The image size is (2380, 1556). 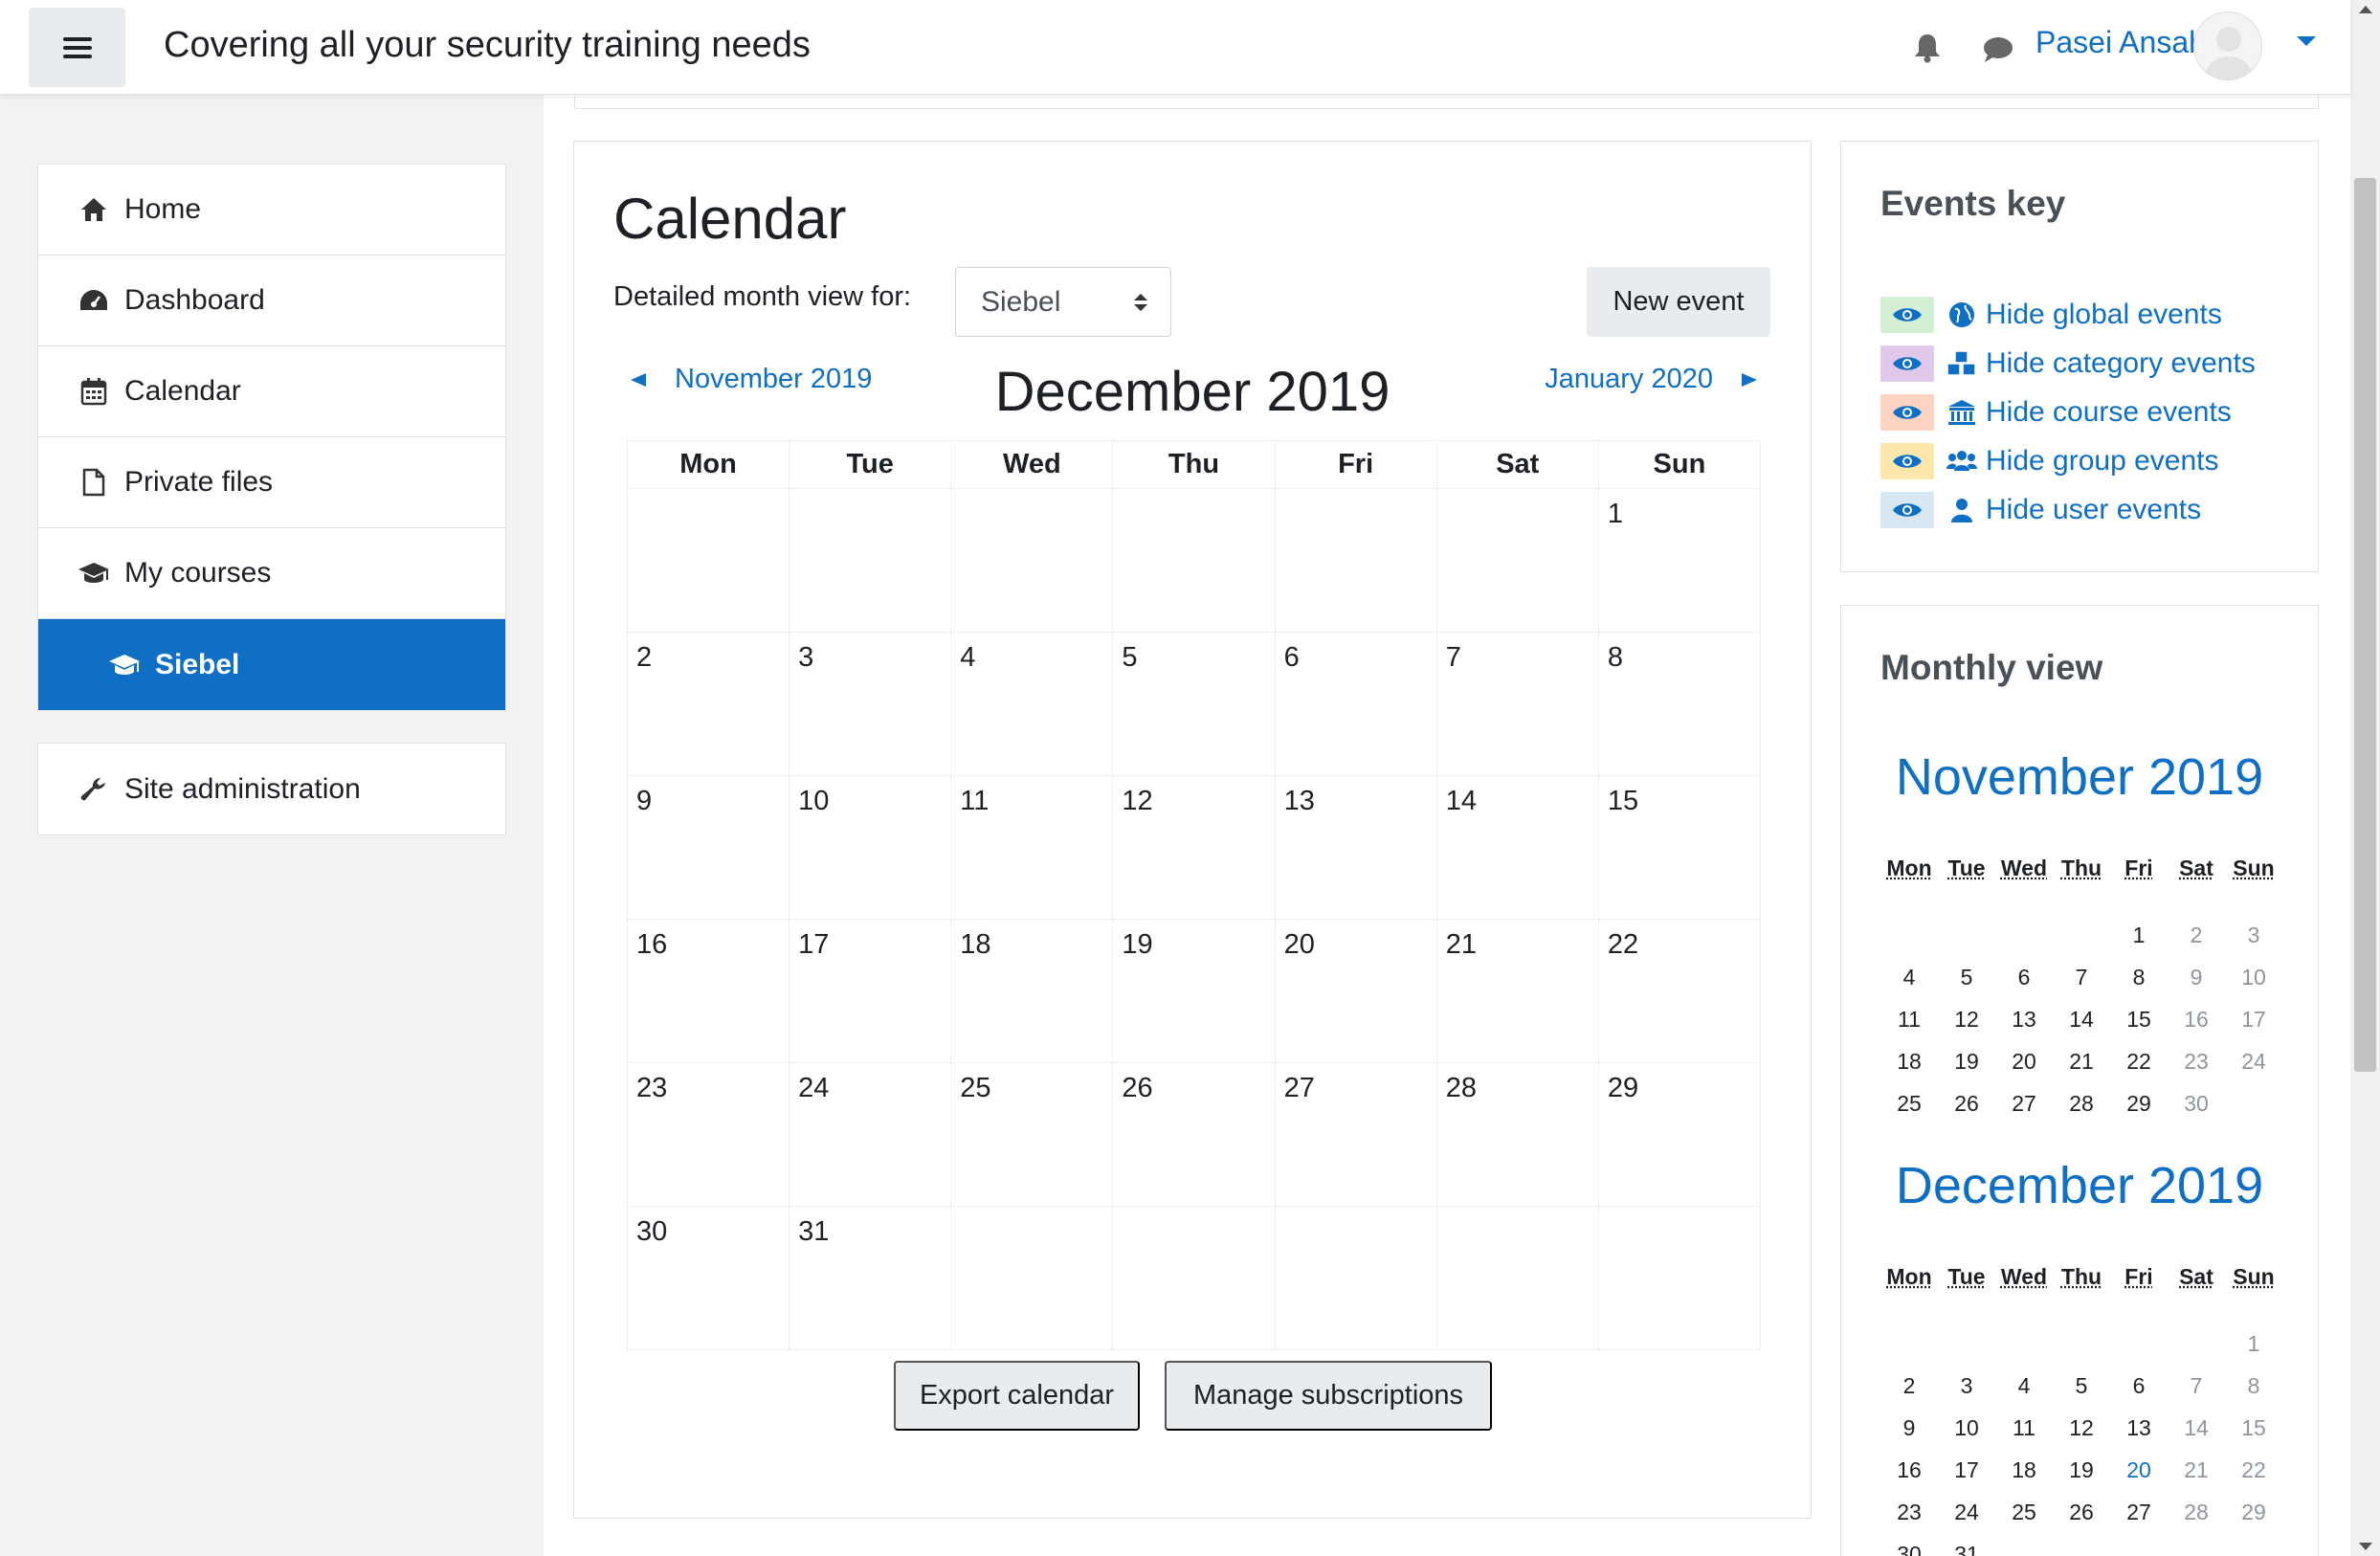 I want to click on mini-day-cell: 15, so click(x=2139, y=1019).